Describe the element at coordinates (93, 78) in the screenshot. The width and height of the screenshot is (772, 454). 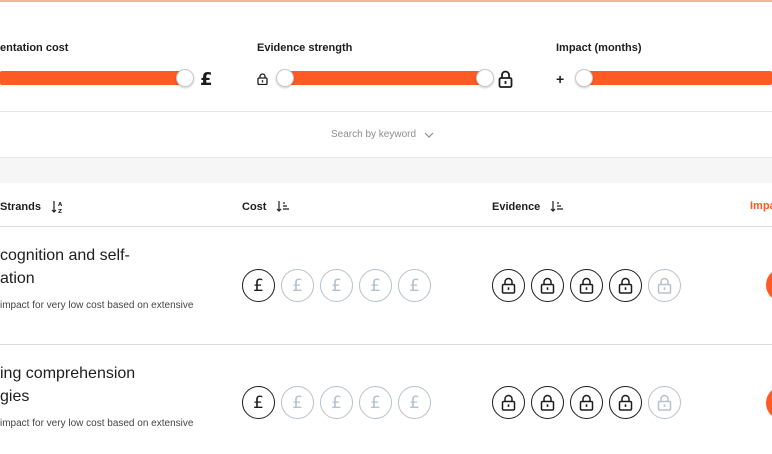
I see `cost-slider-track` at that location.